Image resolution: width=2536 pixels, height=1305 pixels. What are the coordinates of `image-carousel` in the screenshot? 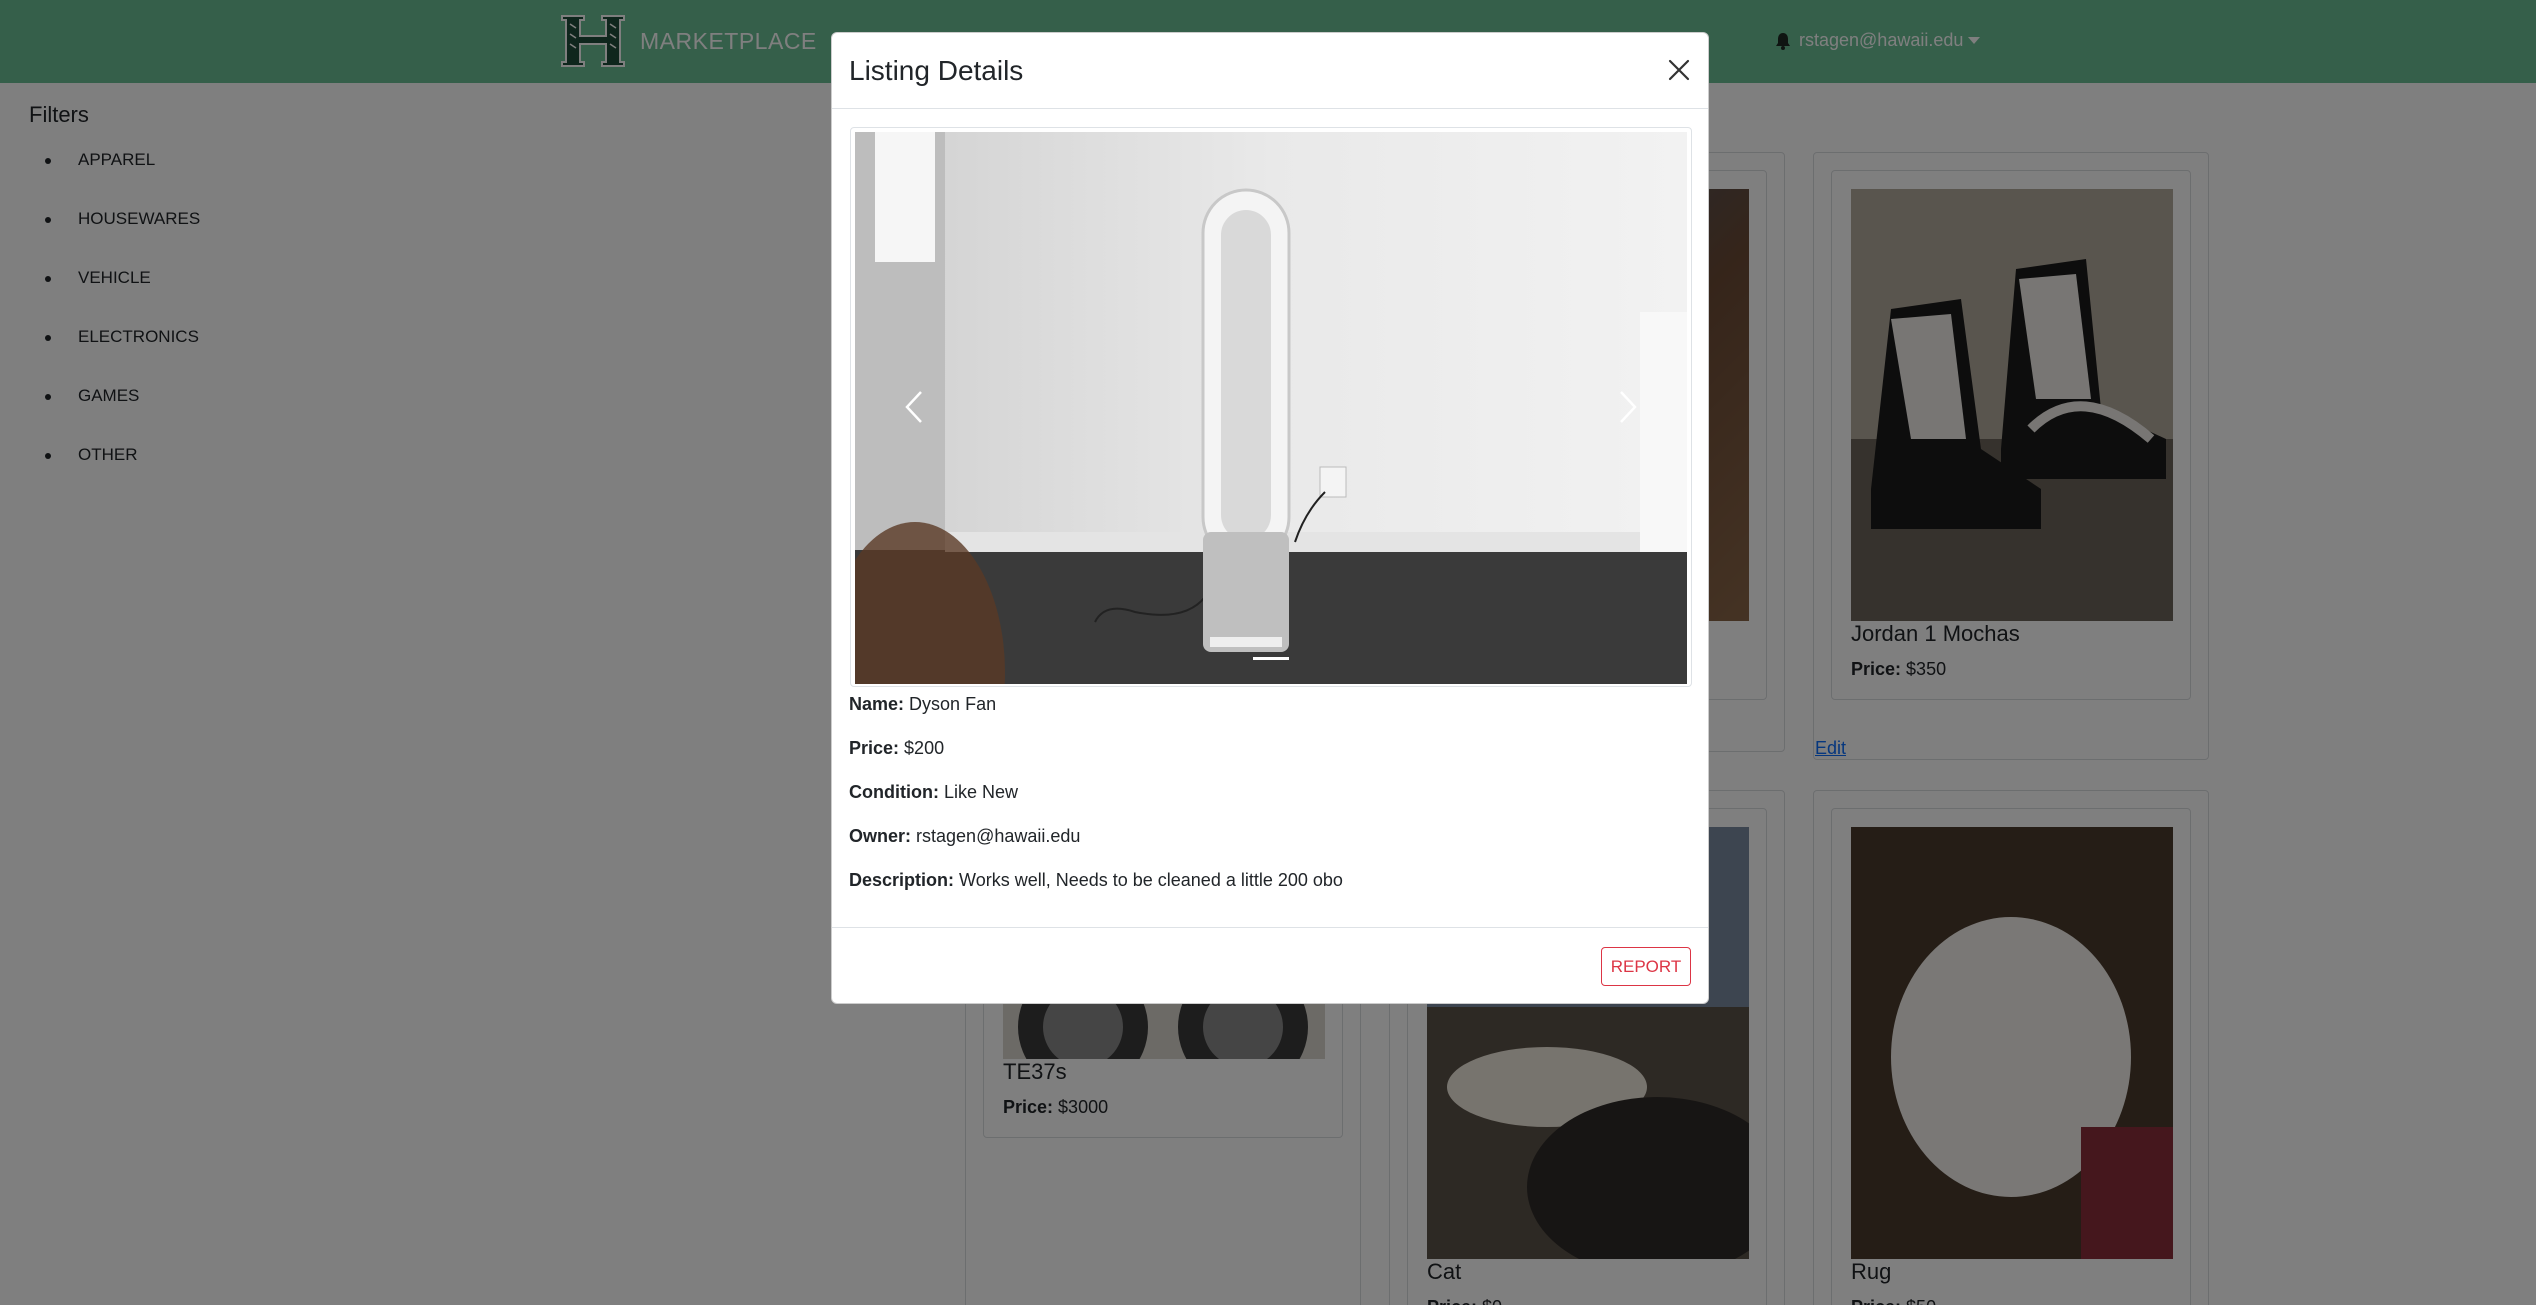 It's located at (1271, 407).